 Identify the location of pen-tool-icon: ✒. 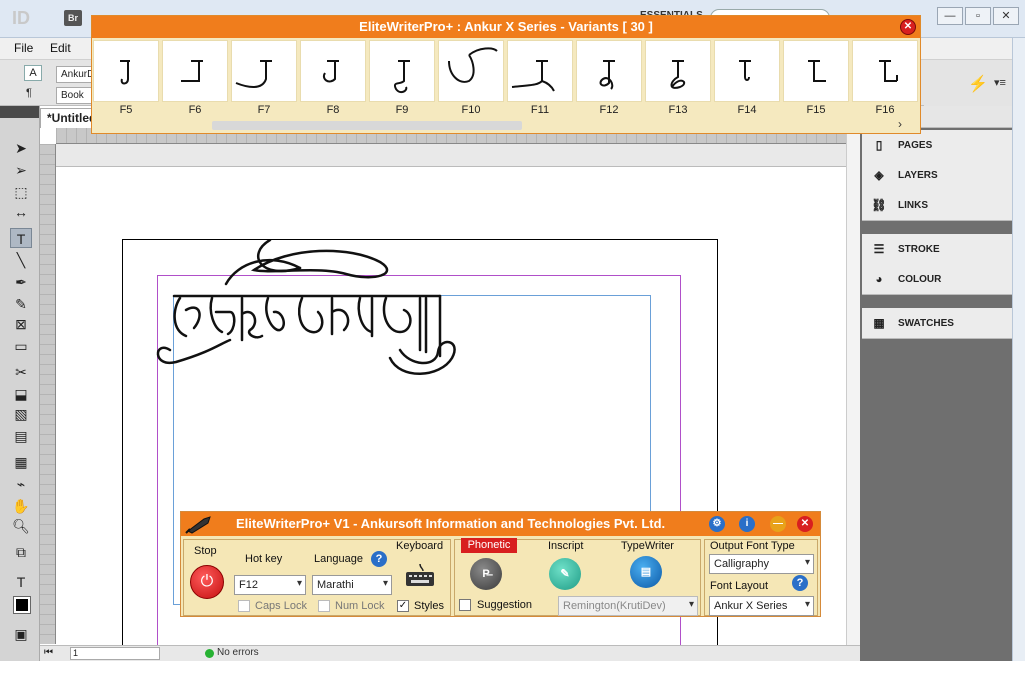
(21, 282).